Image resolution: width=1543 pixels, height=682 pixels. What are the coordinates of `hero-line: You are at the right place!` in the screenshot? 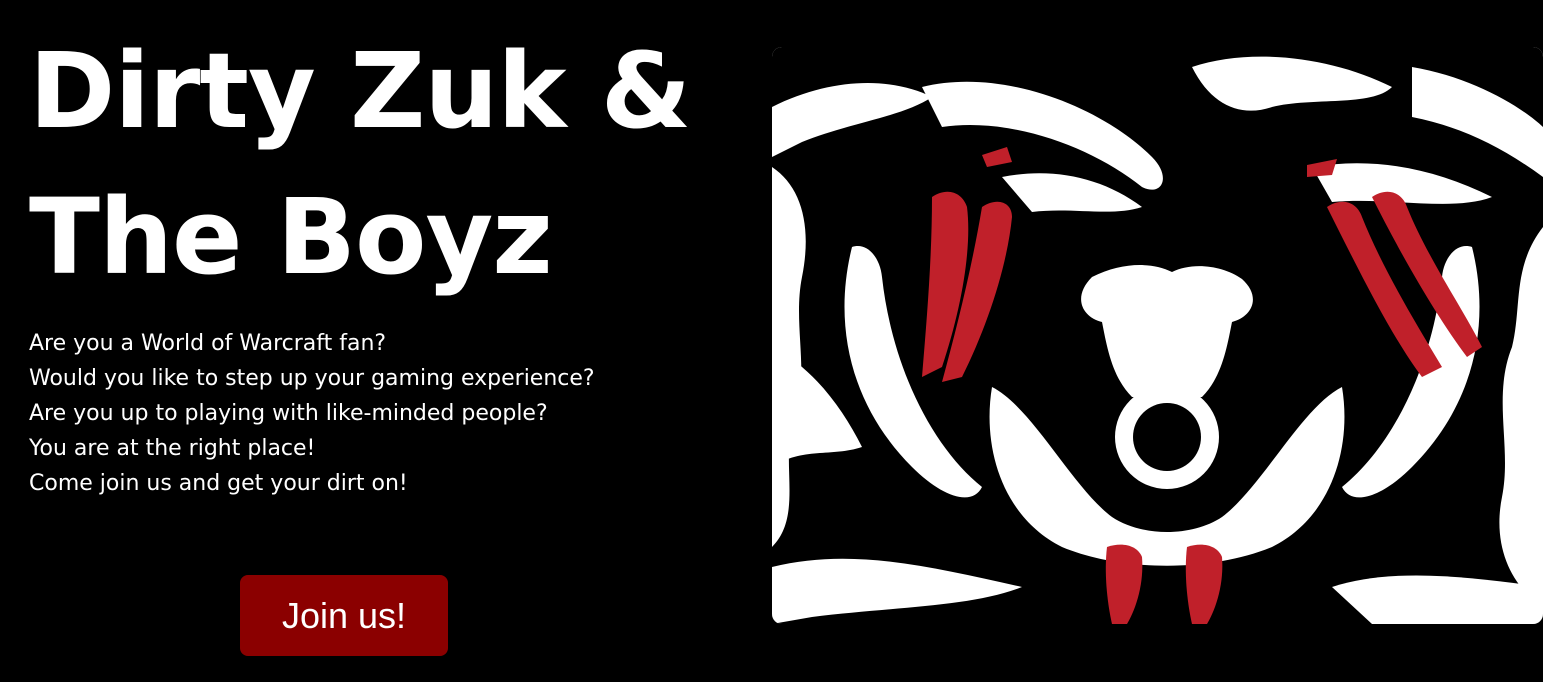 It's located at (172, 448).